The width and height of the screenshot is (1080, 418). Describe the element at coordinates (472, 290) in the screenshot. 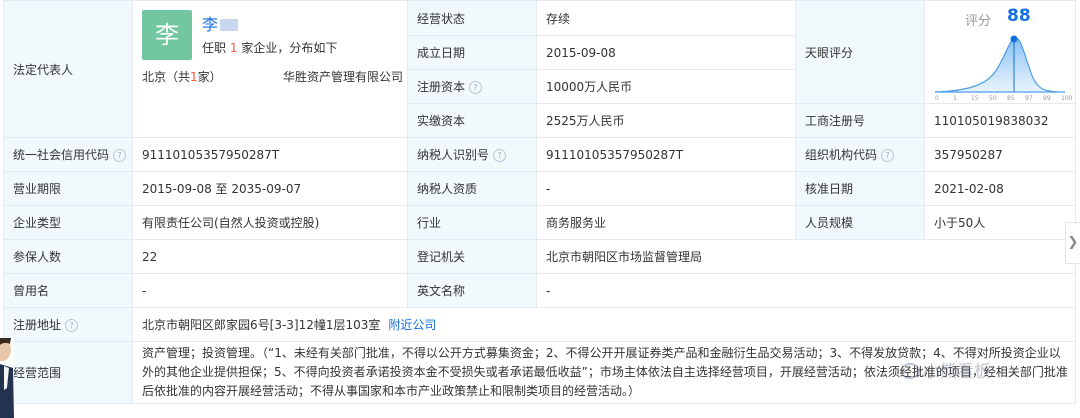

I see `english-name-label: 英文名称` at that location.